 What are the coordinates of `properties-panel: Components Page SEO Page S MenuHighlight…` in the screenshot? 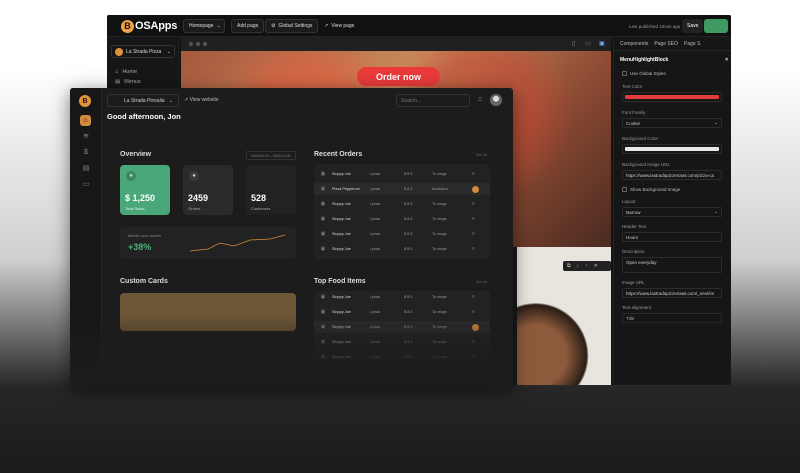 It's located at (672, 211).